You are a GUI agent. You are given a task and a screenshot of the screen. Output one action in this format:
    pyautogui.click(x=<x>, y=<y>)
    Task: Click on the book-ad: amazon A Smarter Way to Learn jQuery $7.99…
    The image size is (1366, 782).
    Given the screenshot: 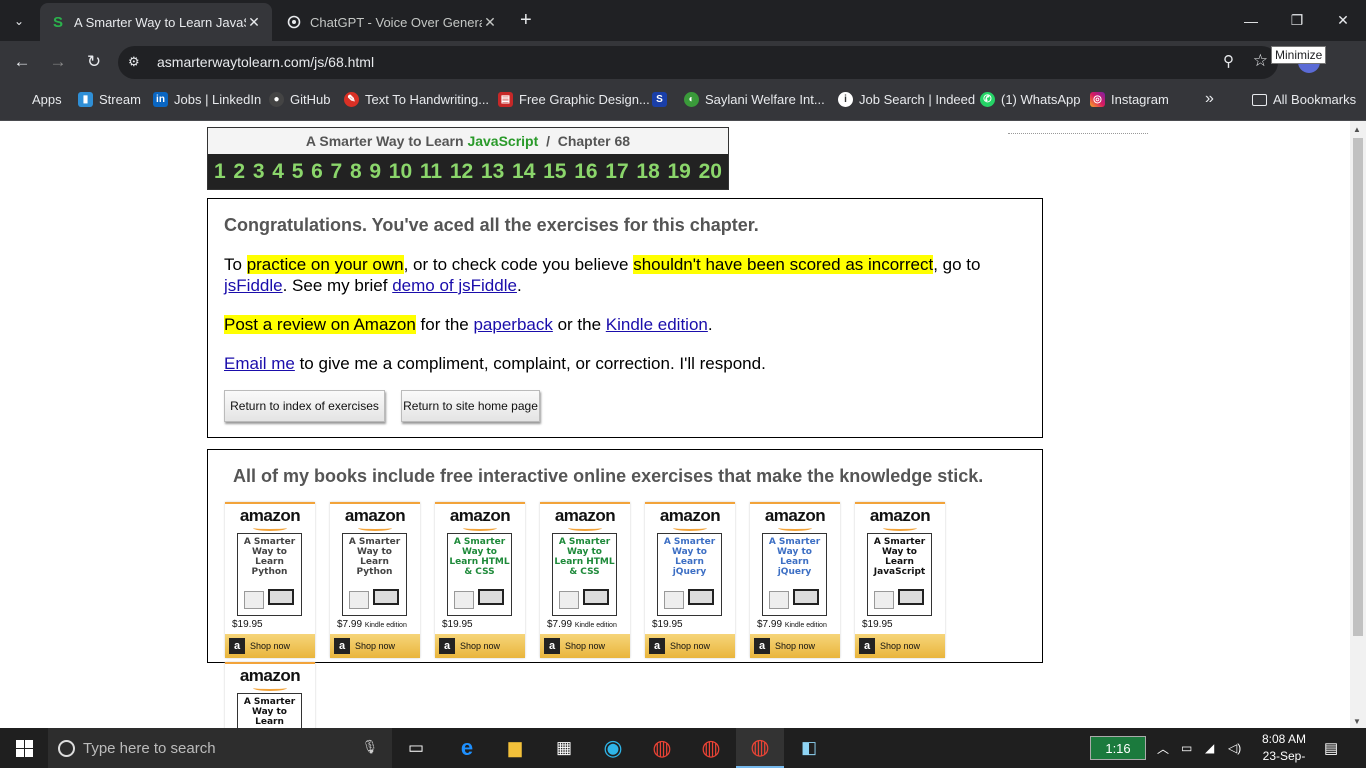 What is the action you would take?
    pyautogui.click(x=795, y=580)
    